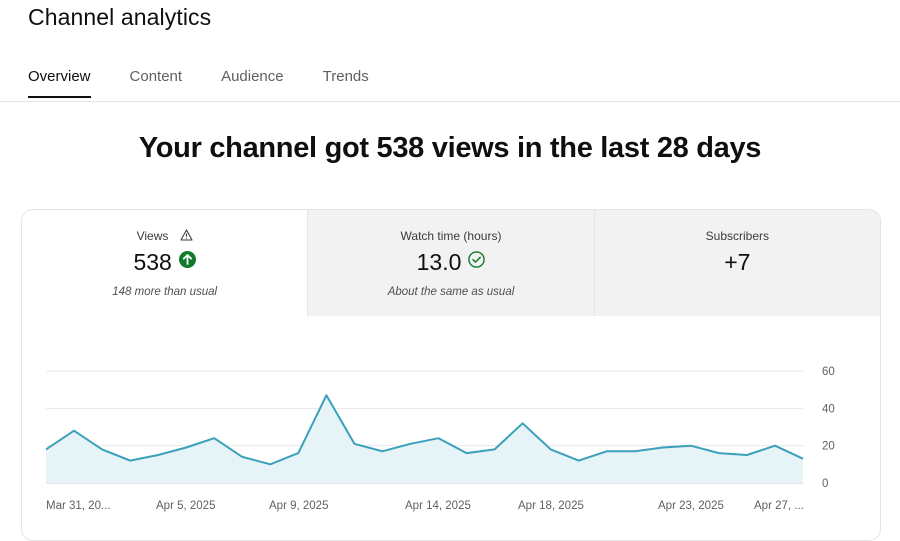 The height and width of the screenshot is (541, 900). Describe the element at coordinates (156, 83) in the screenshot. I see `tab-content: Content` at that location.